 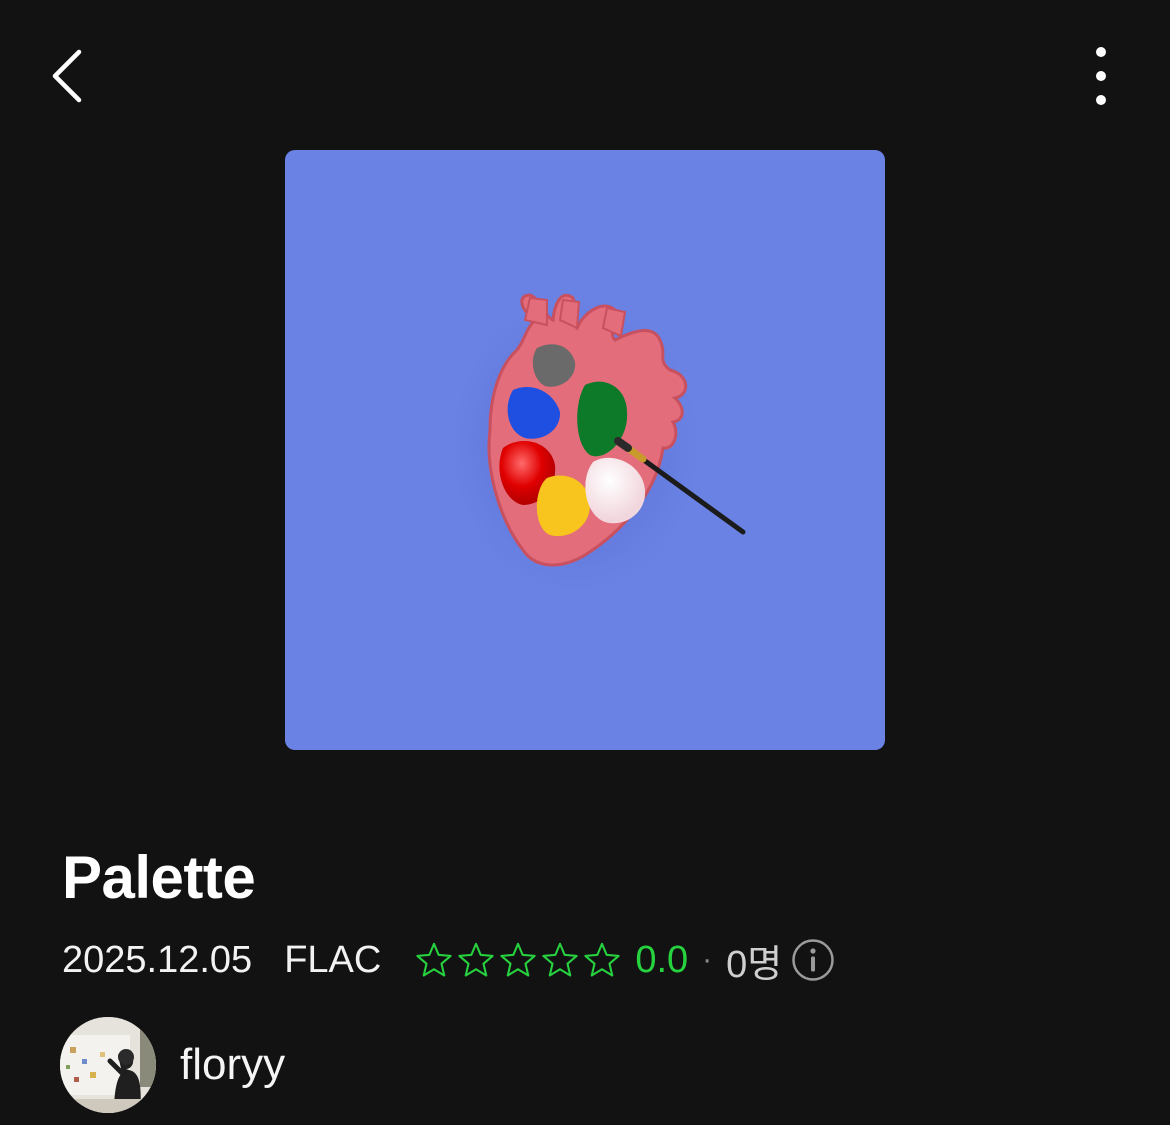 I want to click on artist-link: floryy, so click(x=172, y=1065).